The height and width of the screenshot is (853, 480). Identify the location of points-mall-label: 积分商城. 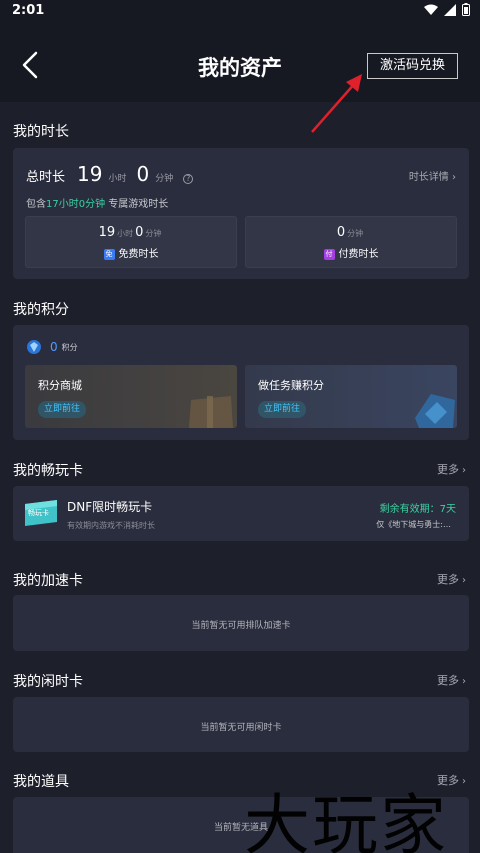
(60, 385).